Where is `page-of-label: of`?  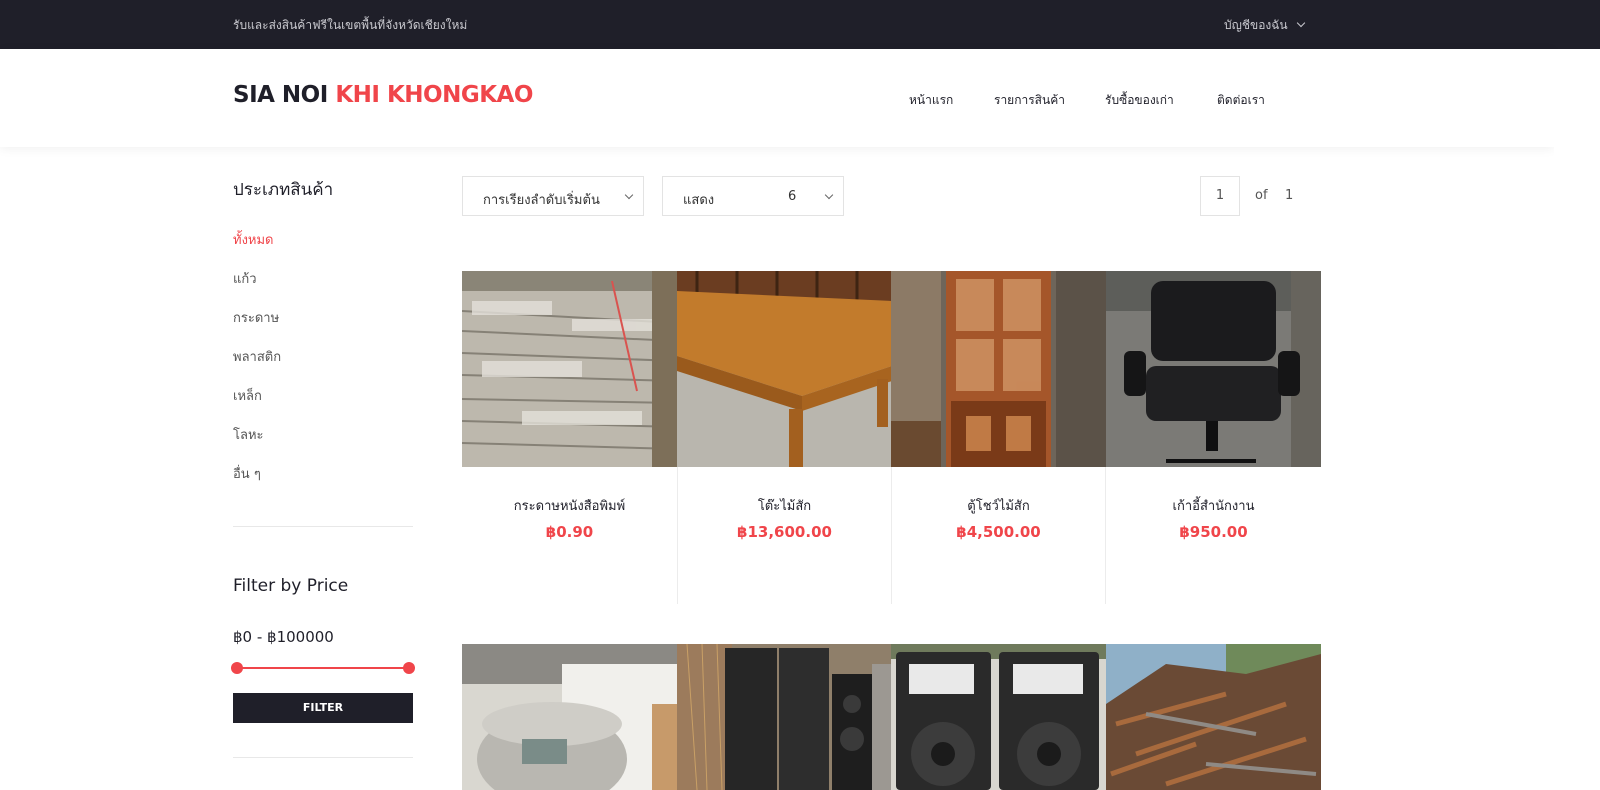 page-of-label: of is located at coordinates (1261, 195).